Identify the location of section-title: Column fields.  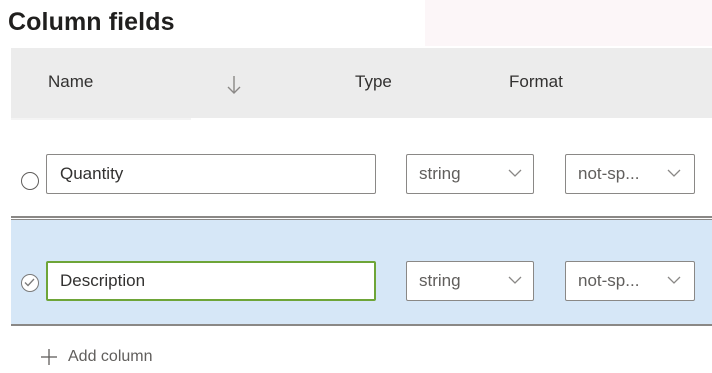
(91, 22).